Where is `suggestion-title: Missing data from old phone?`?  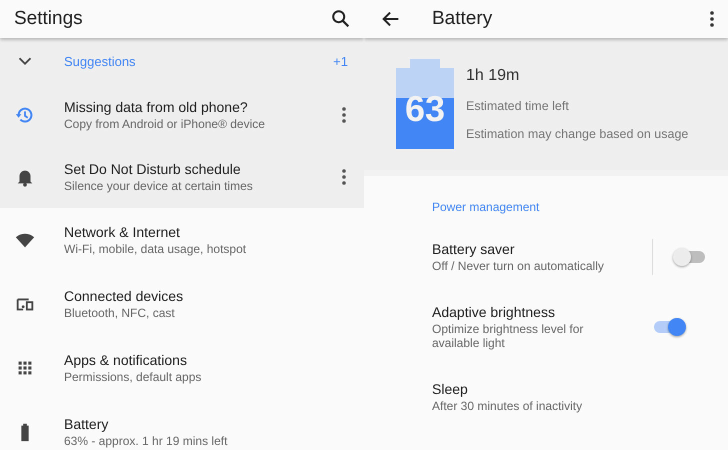
suggestion-title: Missing data from old phone? is located at coordinates (203, 106).